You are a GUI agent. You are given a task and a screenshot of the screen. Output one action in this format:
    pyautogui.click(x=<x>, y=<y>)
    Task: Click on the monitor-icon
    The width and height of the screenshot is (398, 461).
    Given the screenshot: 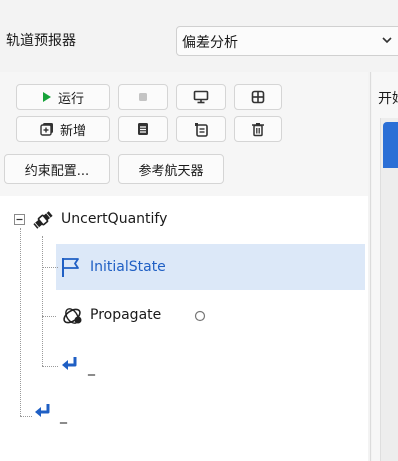 What is the action you would take?
    pyautogui.click(x=201, y=97)
    